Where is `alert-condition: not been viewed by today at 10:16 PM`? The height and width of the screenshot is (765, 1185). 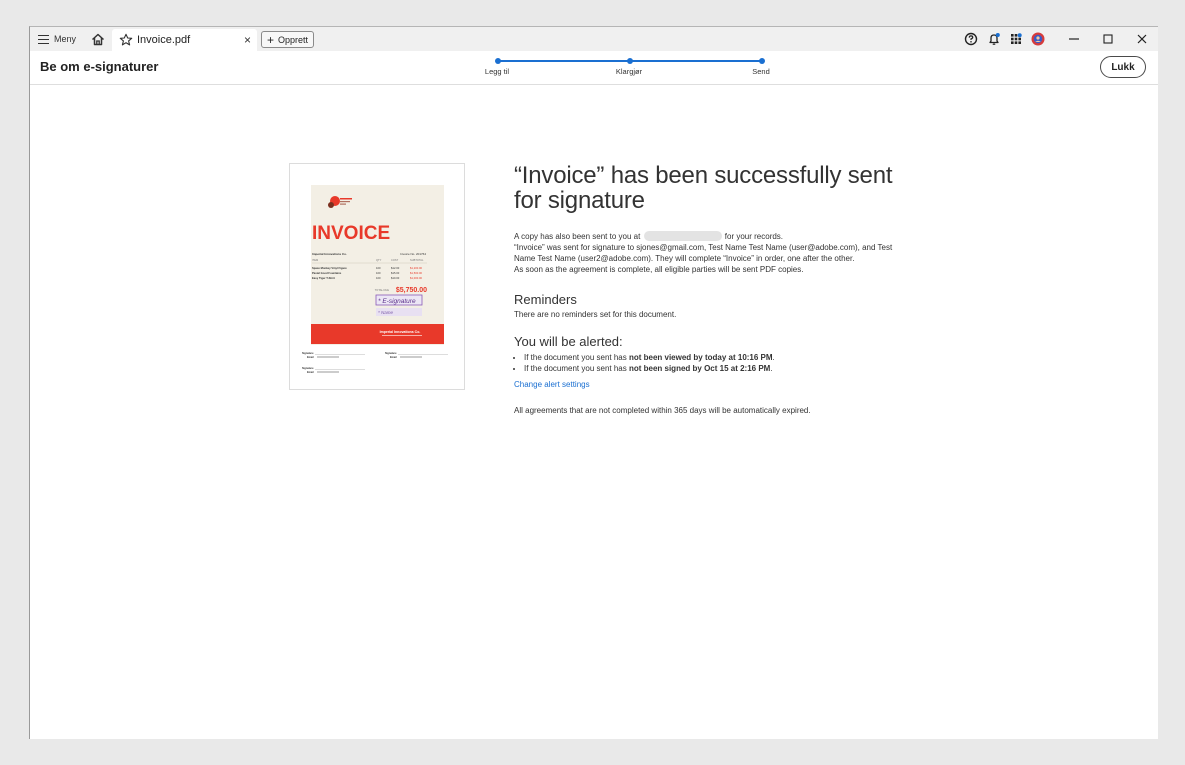 alert-condition: not been viewed by today at 10:16 PM is located at coordinates (700, 357).